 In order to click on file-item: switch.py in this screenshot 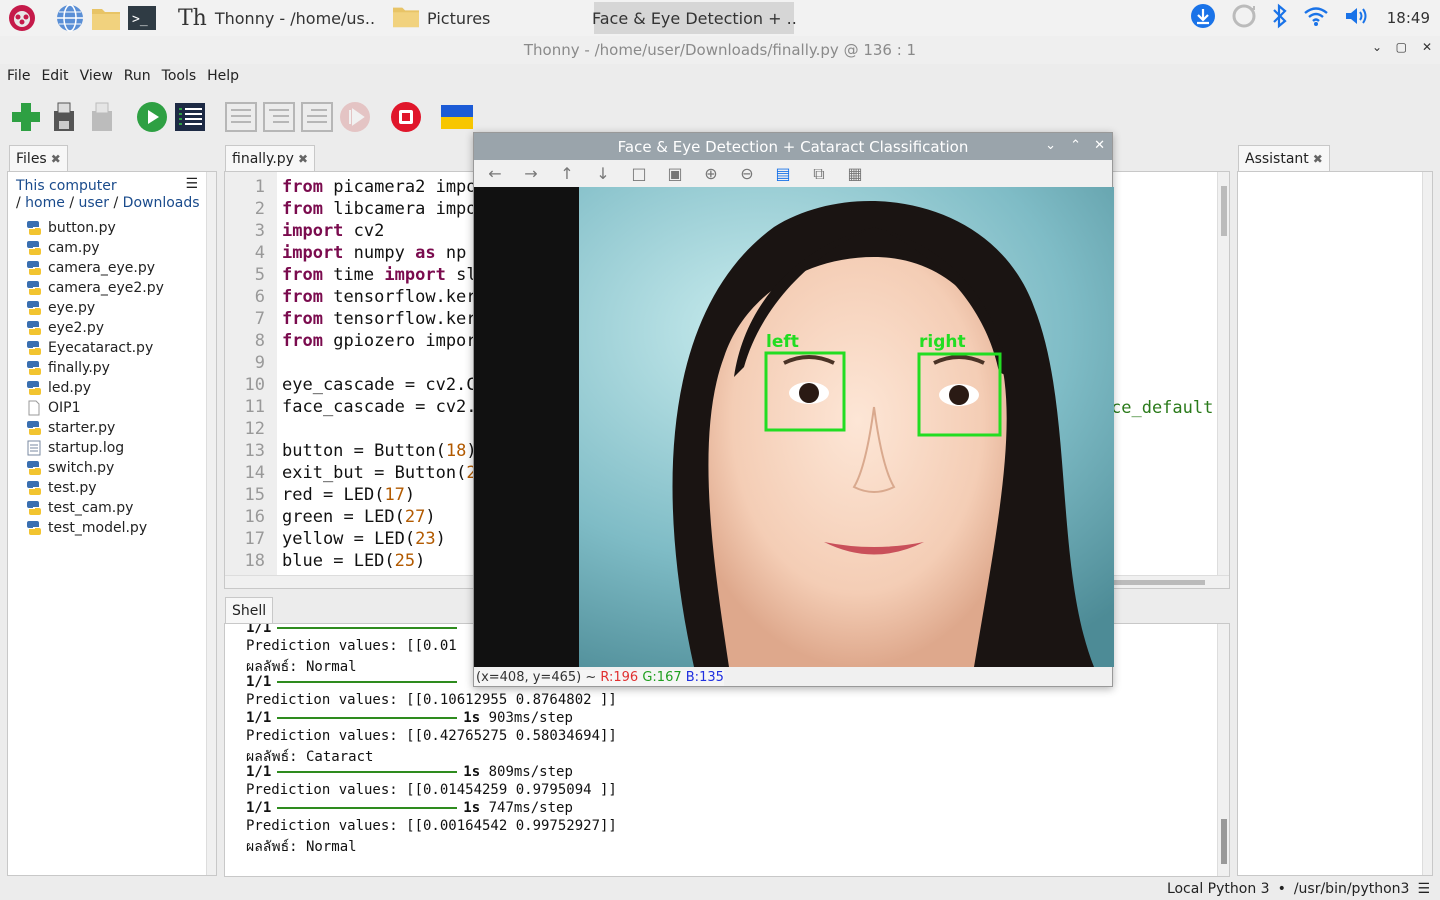, I will do `click(70, 468)`.